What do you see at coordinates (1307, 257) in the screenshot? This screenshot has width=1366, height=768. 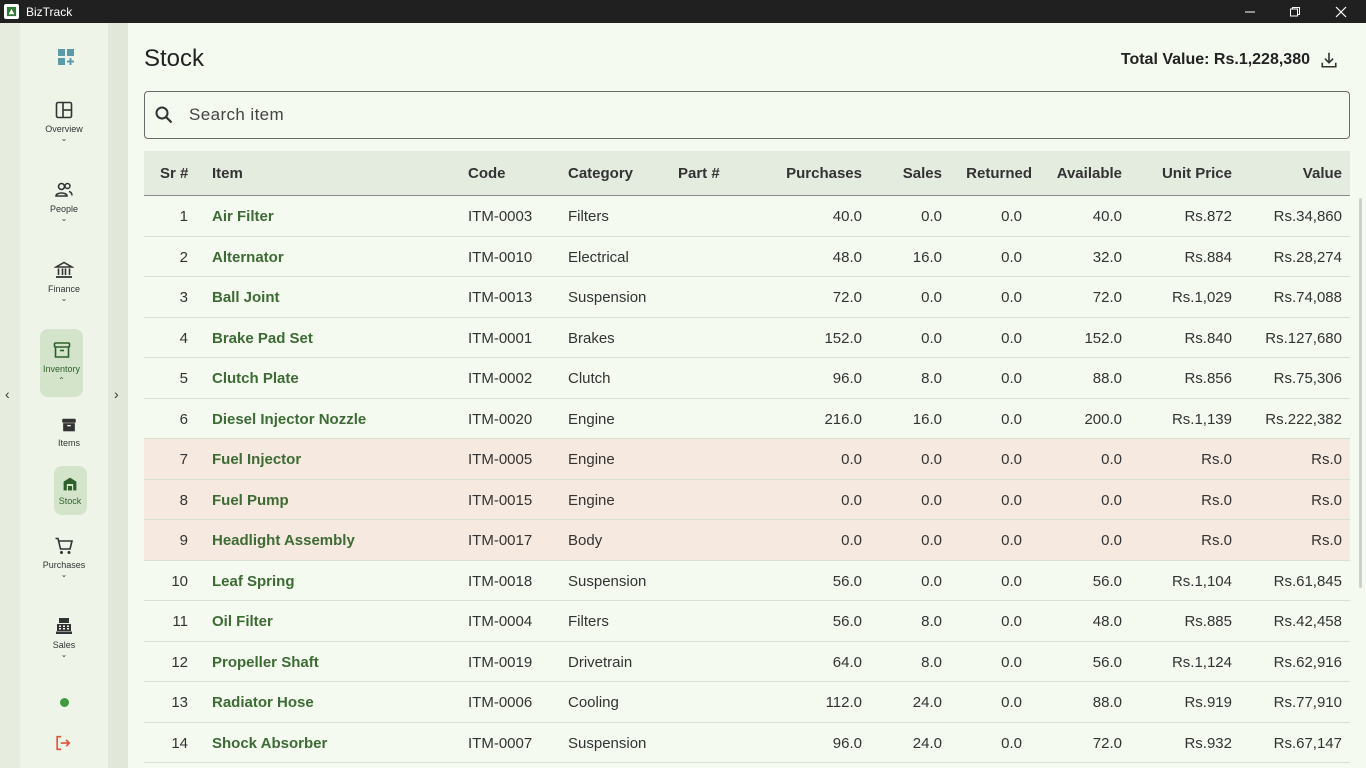 I see `cell-value: Rs.28,274` at bounding box center [1307, 257].